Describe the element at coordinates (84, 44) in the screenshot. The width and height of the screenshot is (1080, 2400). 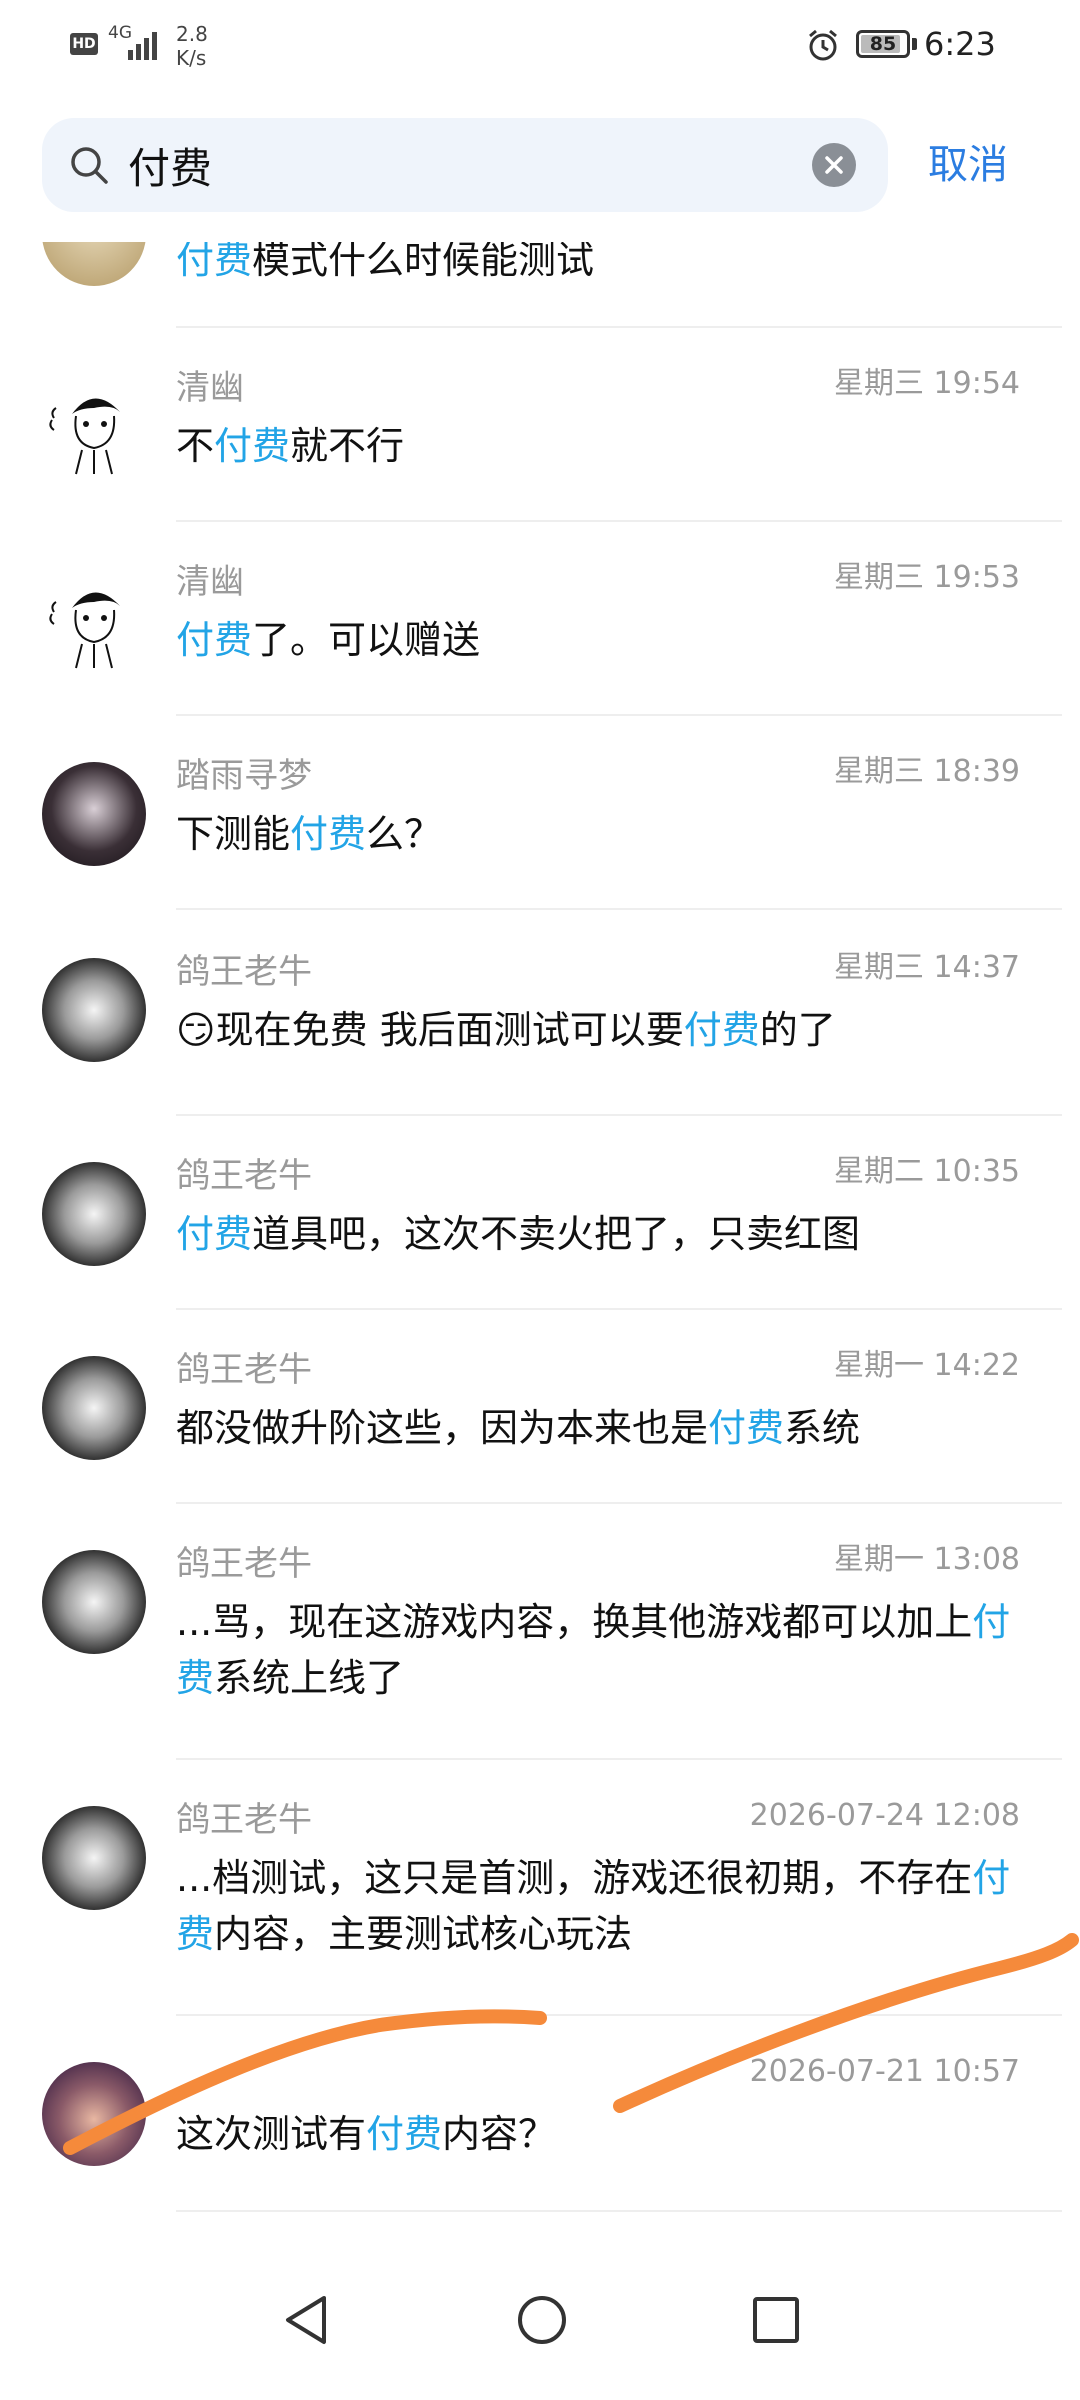
I see `hd-icon: HD` at that location.